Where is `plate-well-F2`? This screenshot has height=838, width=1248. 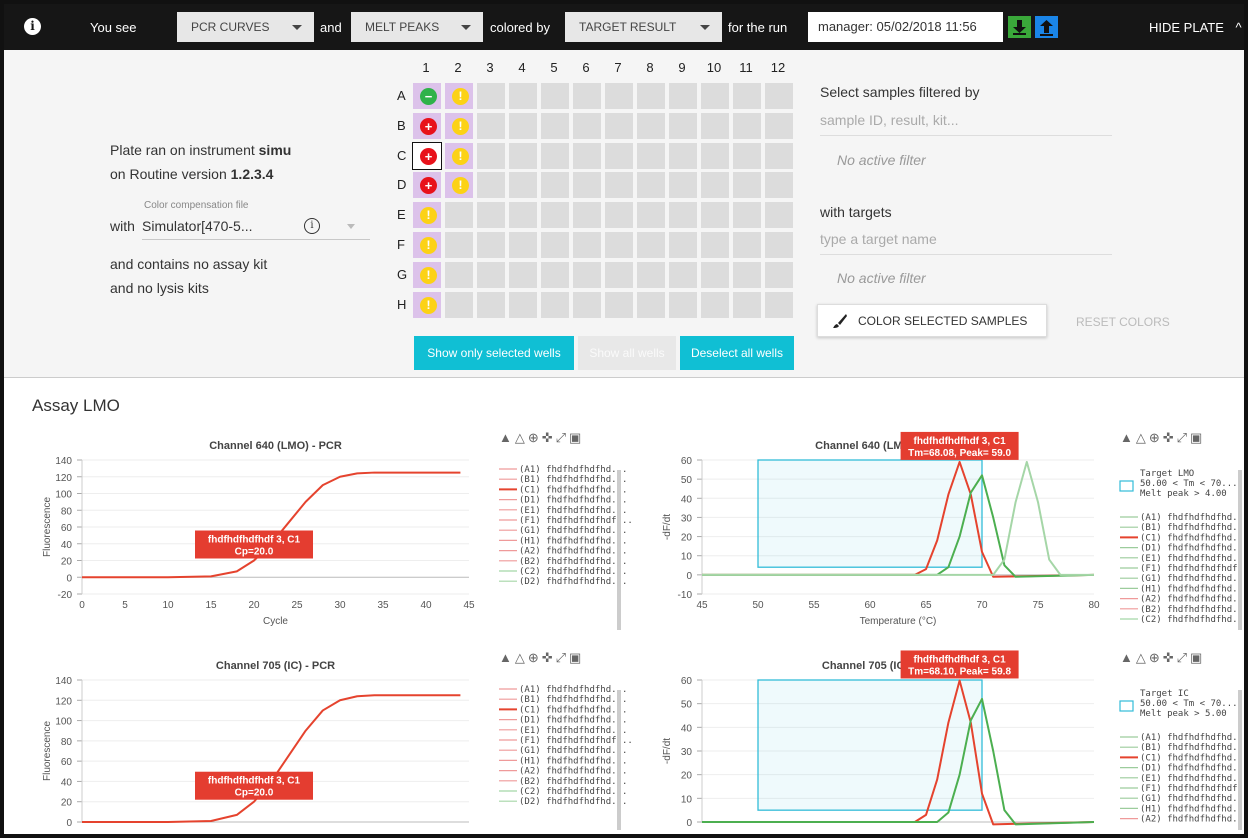 plate-well-F2 is located at coordinates (459, 245).